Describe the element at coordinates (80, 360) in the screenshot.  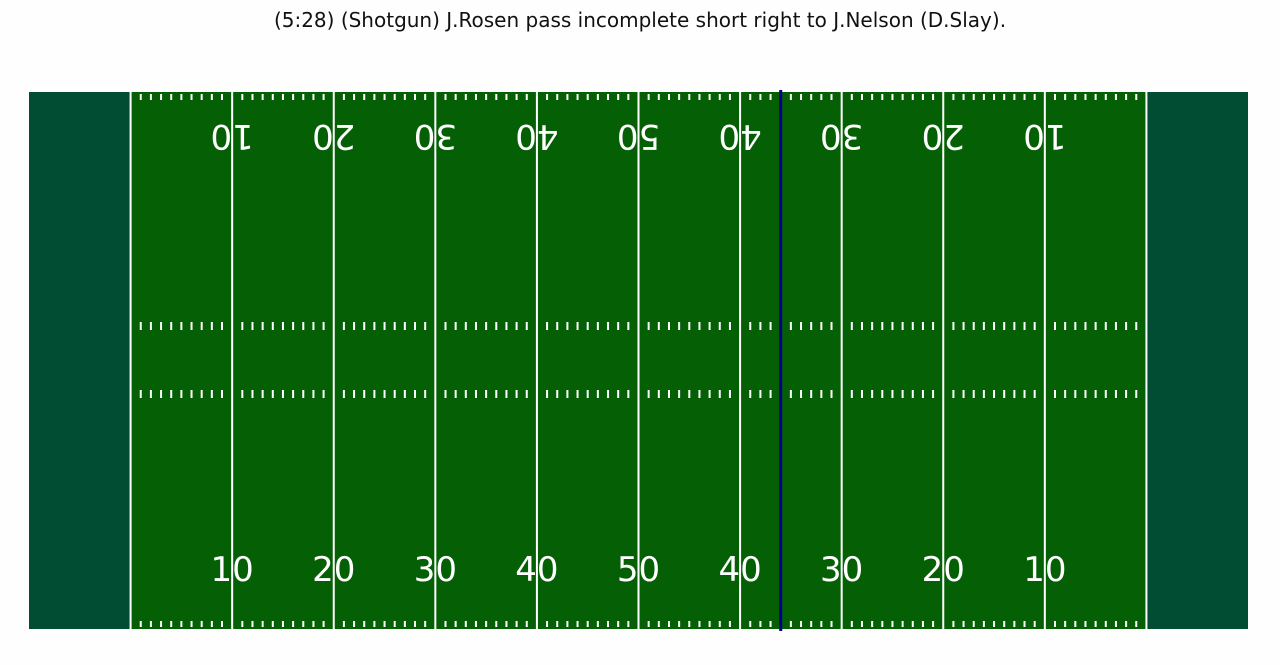
I see `left-endzone` at that location.